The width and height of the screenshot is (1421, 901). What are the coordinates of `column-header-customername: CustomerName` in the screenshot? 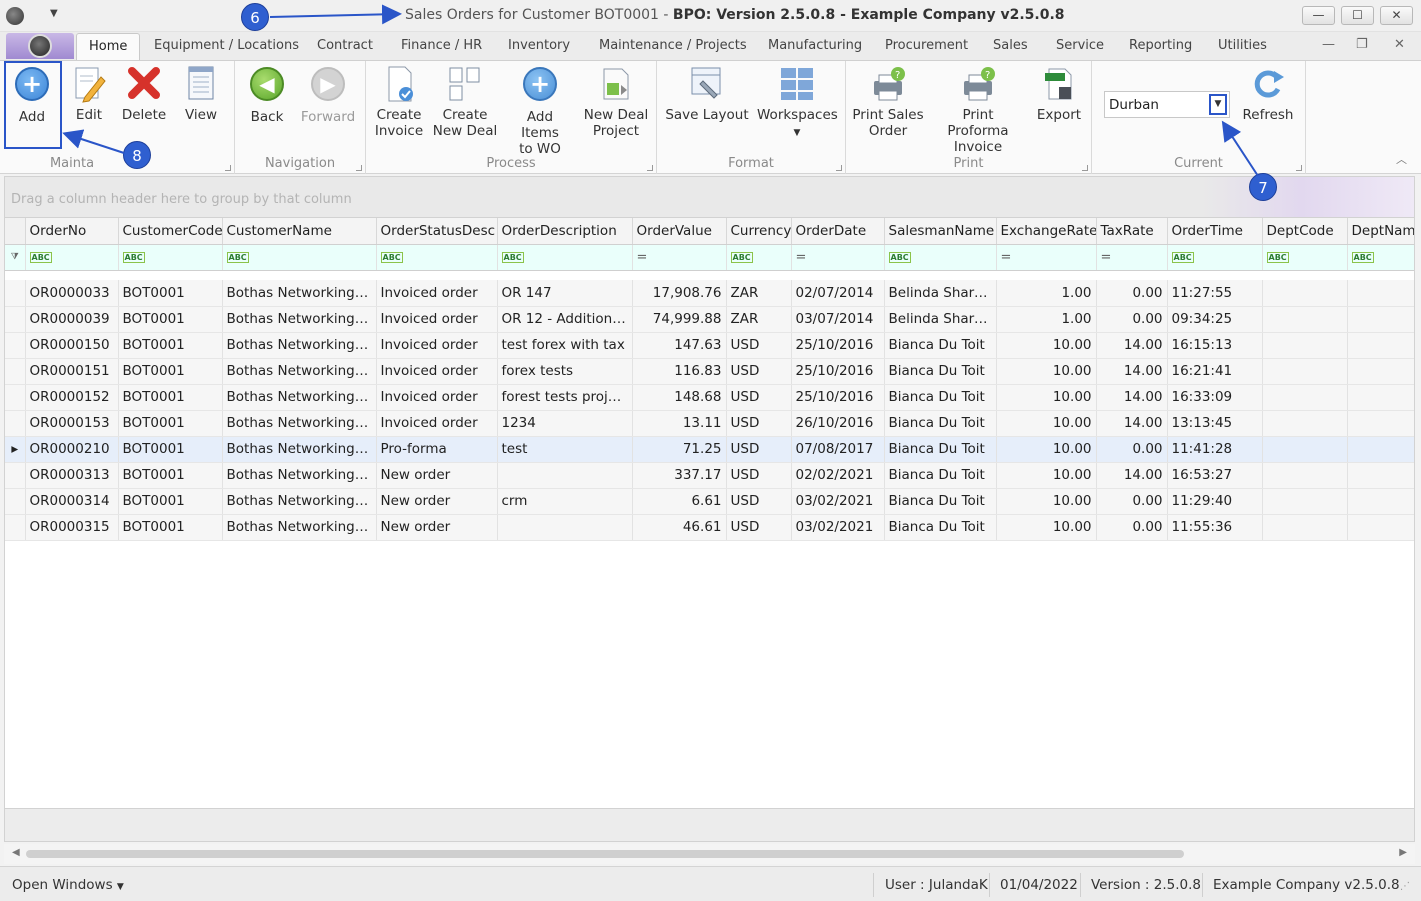 It's located at (299, 231).